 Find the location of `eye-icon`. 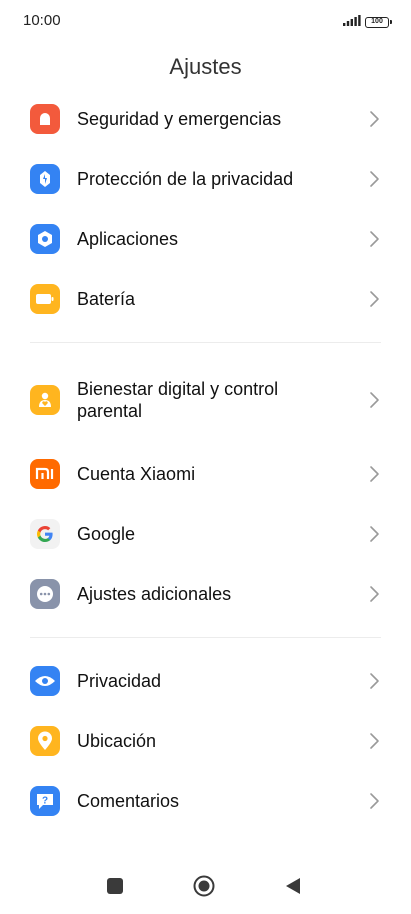

eye-icon is located at coordinates (45, 681).